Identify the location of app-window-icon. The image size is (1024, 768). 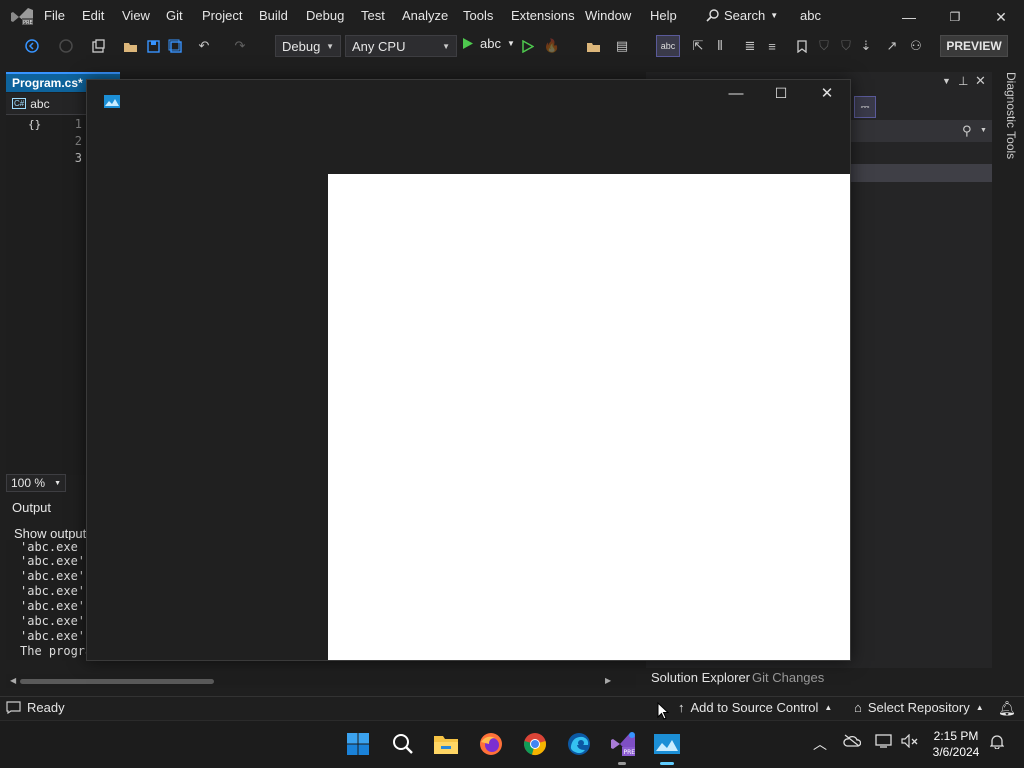
(112, 101).